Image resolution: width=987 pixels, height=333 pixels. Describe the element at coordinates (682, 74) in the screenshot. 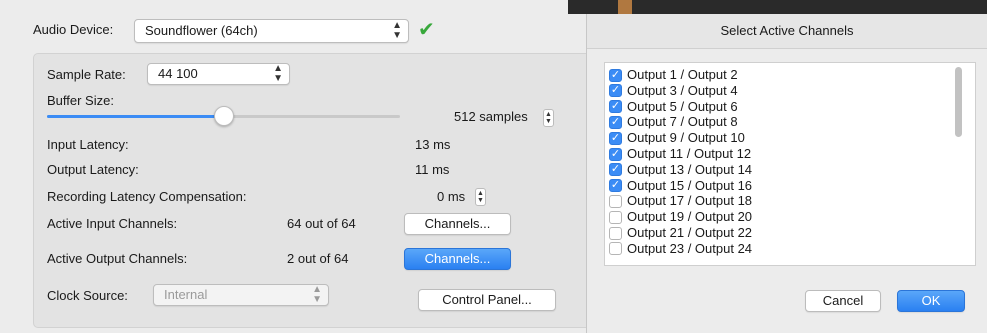

I see `channel-label: Output 1 / Output 2` at that location.